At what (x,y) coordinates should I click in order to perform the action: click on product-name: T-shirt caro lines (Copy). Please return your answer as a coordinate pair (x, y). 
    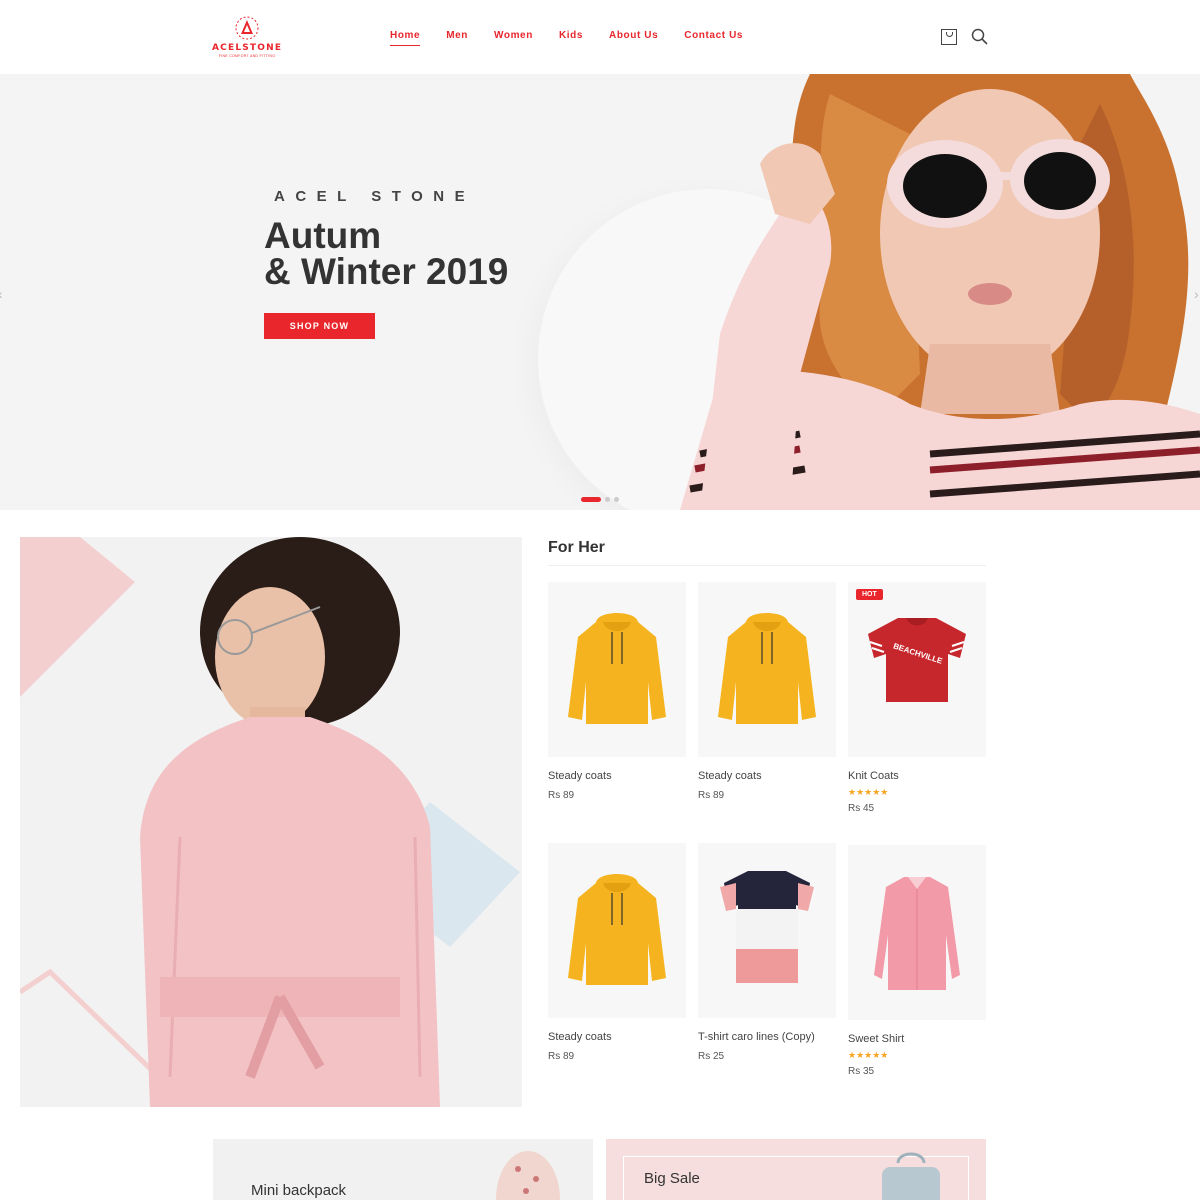
    Looking at the image, I should click on (767, 1037).